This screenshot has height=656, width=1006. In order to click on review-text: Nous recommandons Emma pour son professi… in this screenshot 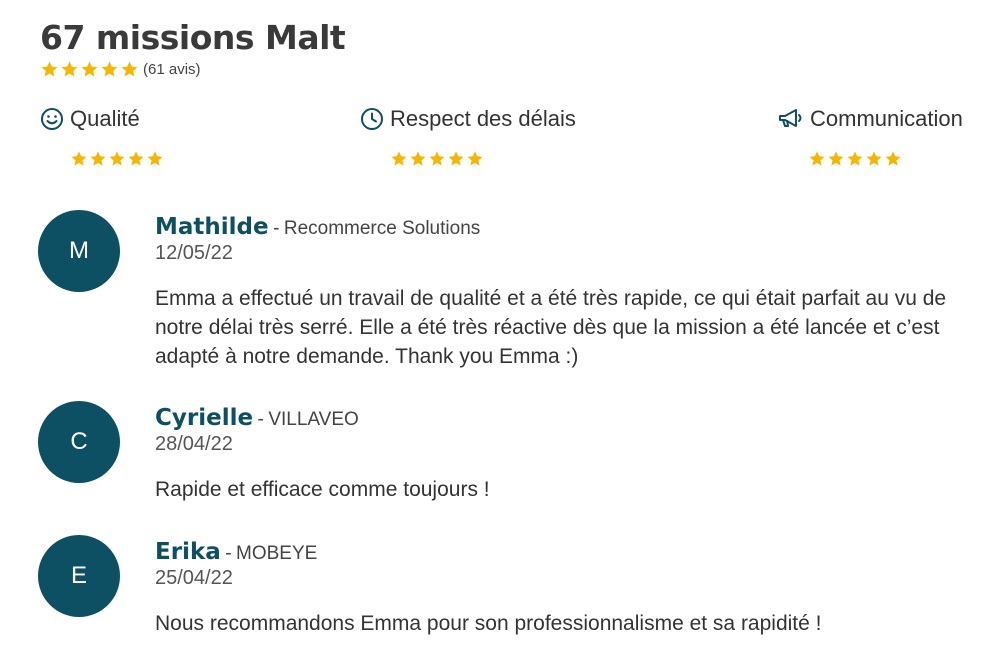, I will do `click(488, 623)`.